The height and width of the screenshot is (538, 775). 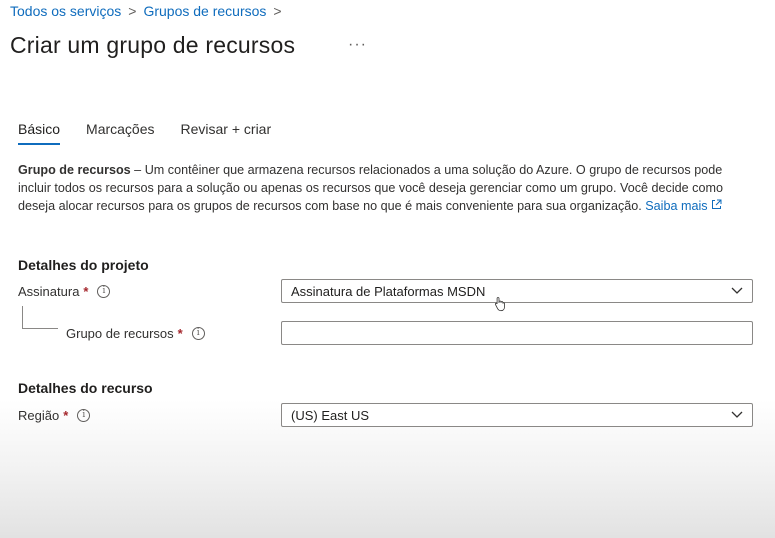 I want to click on subscription-label: Assinatura * i, so click(x=64, y=291).